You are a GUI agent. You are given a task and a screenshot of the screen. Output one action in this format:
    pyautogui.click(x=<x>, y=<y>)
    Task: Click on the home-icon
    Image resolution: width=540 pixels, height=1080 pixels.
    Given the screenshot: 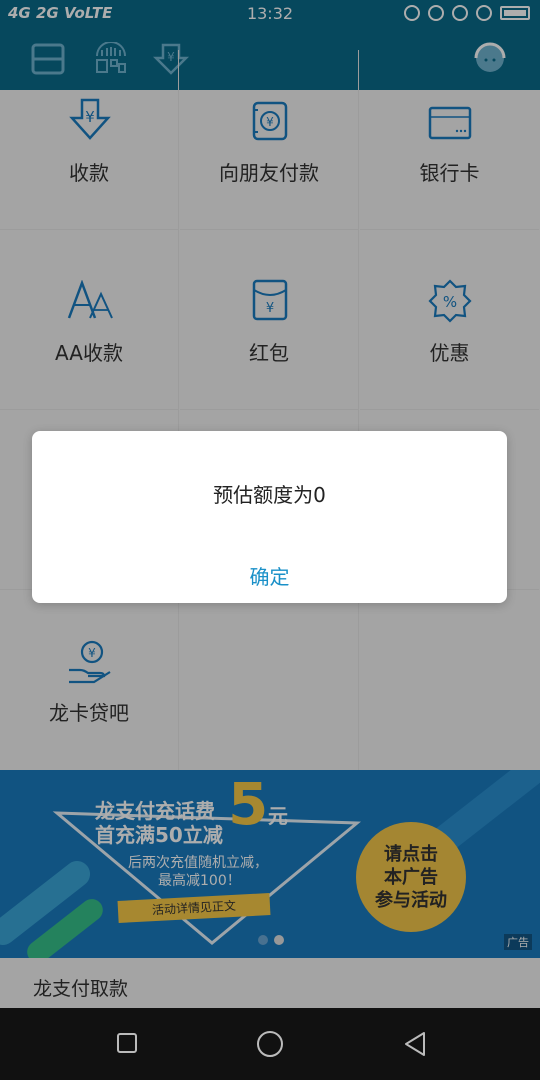 What is the action you would take?
    pyautogui.click(x=270, y=1044)
    